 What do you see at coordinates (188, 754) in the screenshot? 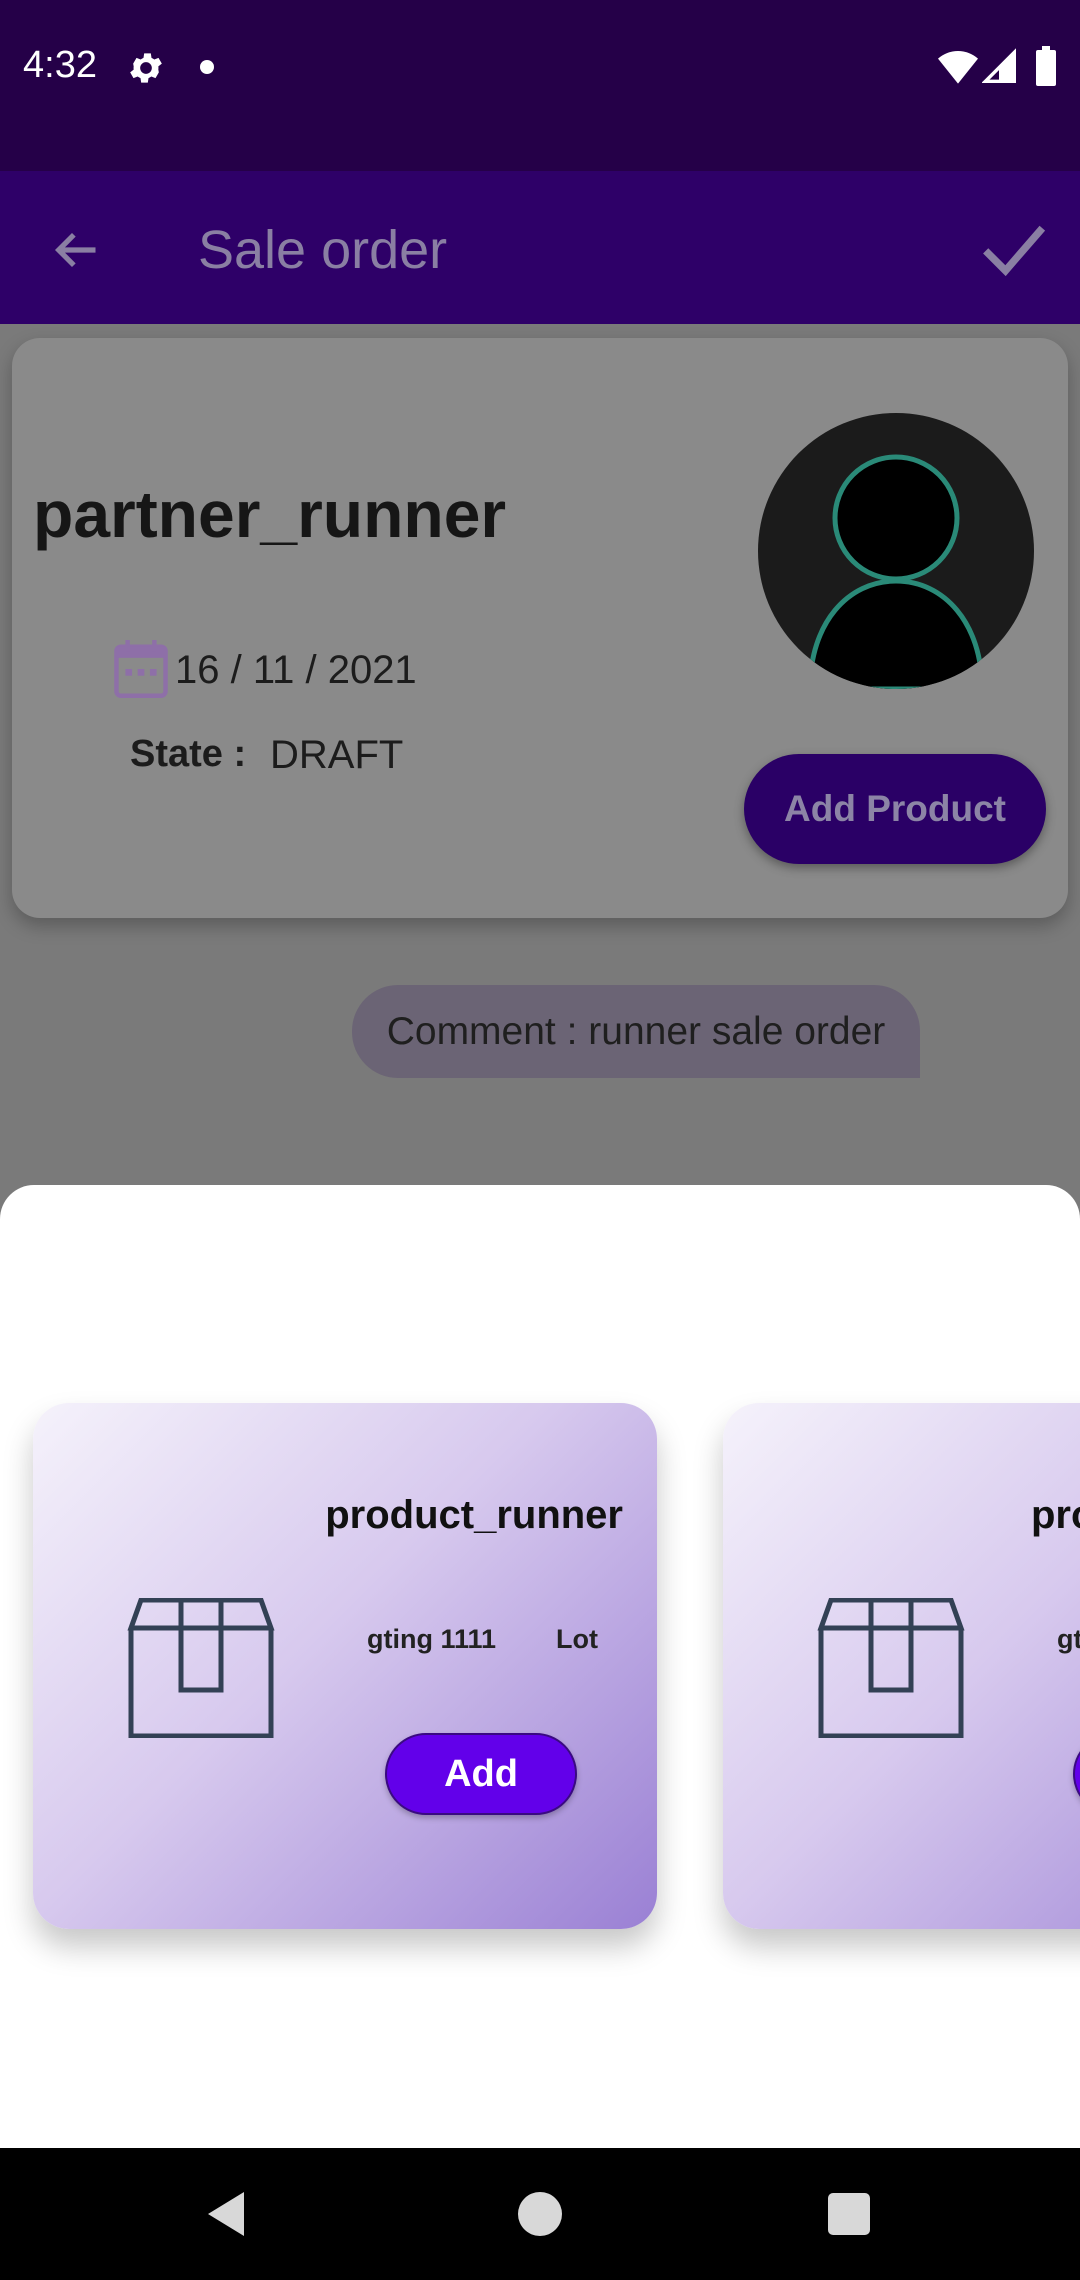
I see `state-label: State :` at bounding box center [188, 754].